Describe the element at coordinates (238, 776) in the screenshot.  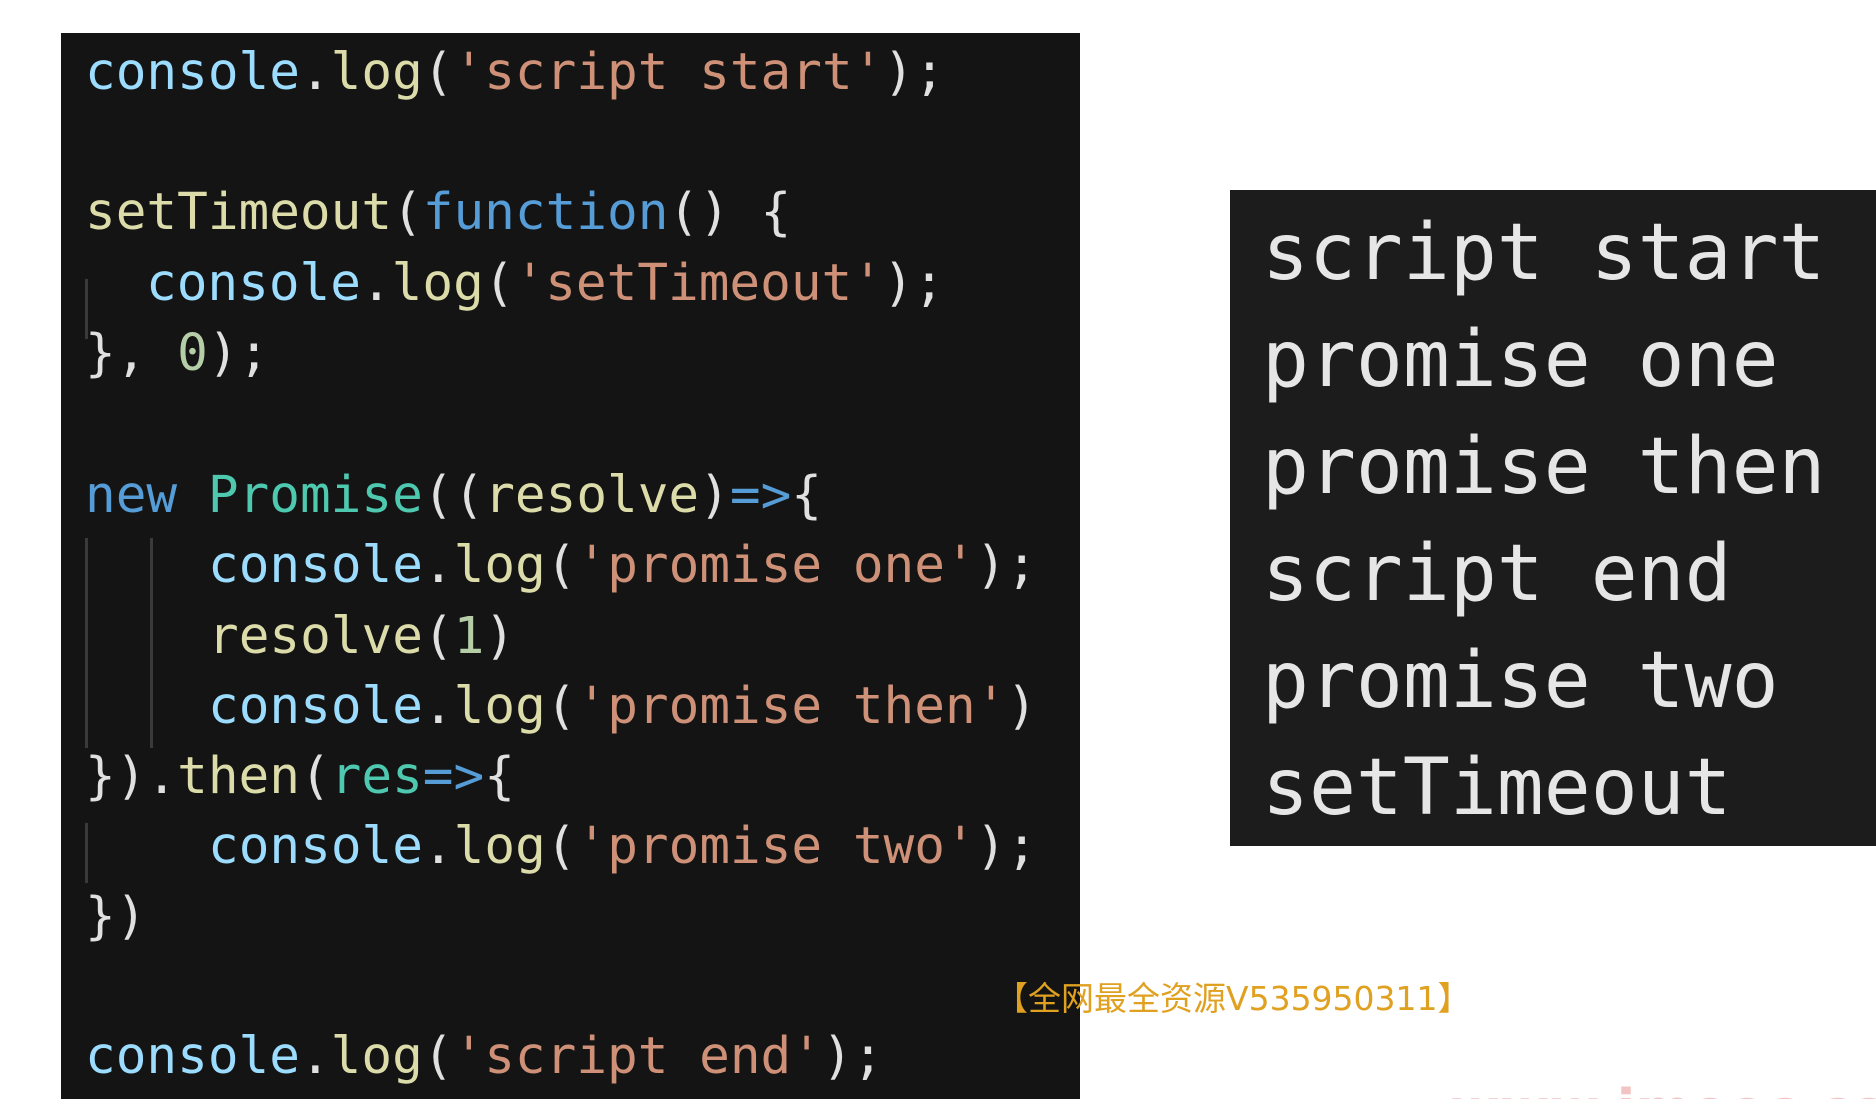
I see `code-token: then` at that location.